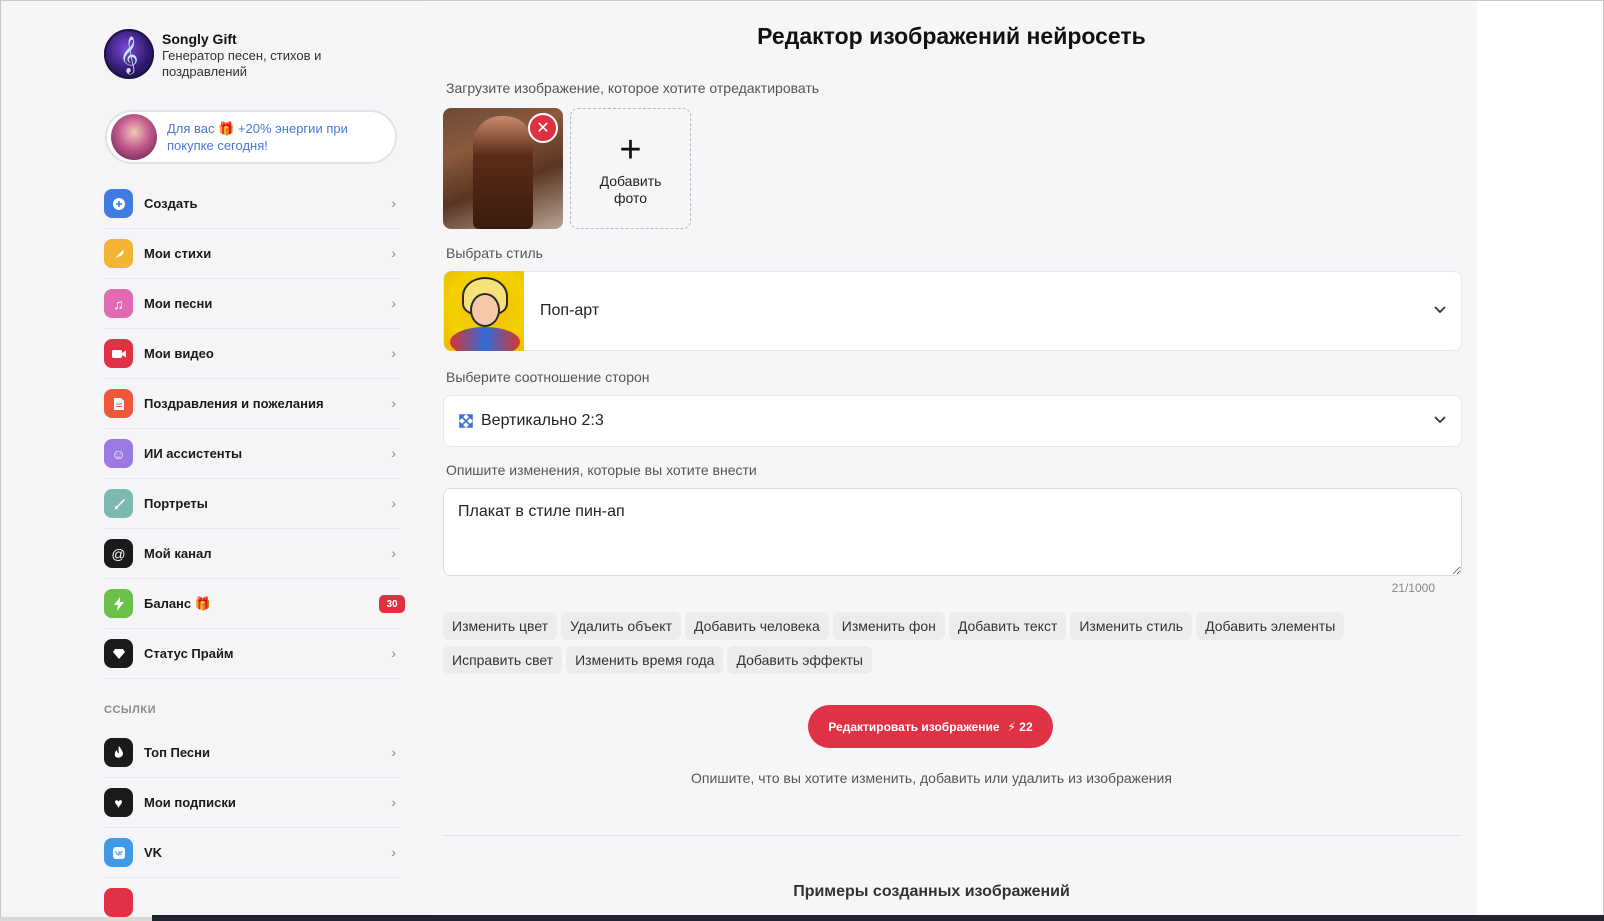 The image size is (1604, 921). I want to click on links-nav: Топ Песни › ♥ Мои подписки › VK ›, so click(252, 824).